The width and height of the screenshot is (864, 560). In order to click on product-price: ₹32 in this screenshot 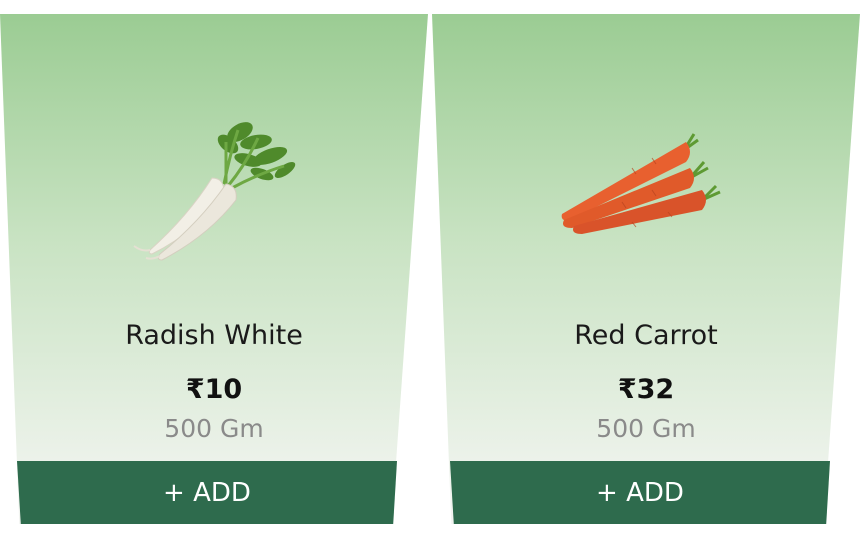, I will do `click(646, 389)`.